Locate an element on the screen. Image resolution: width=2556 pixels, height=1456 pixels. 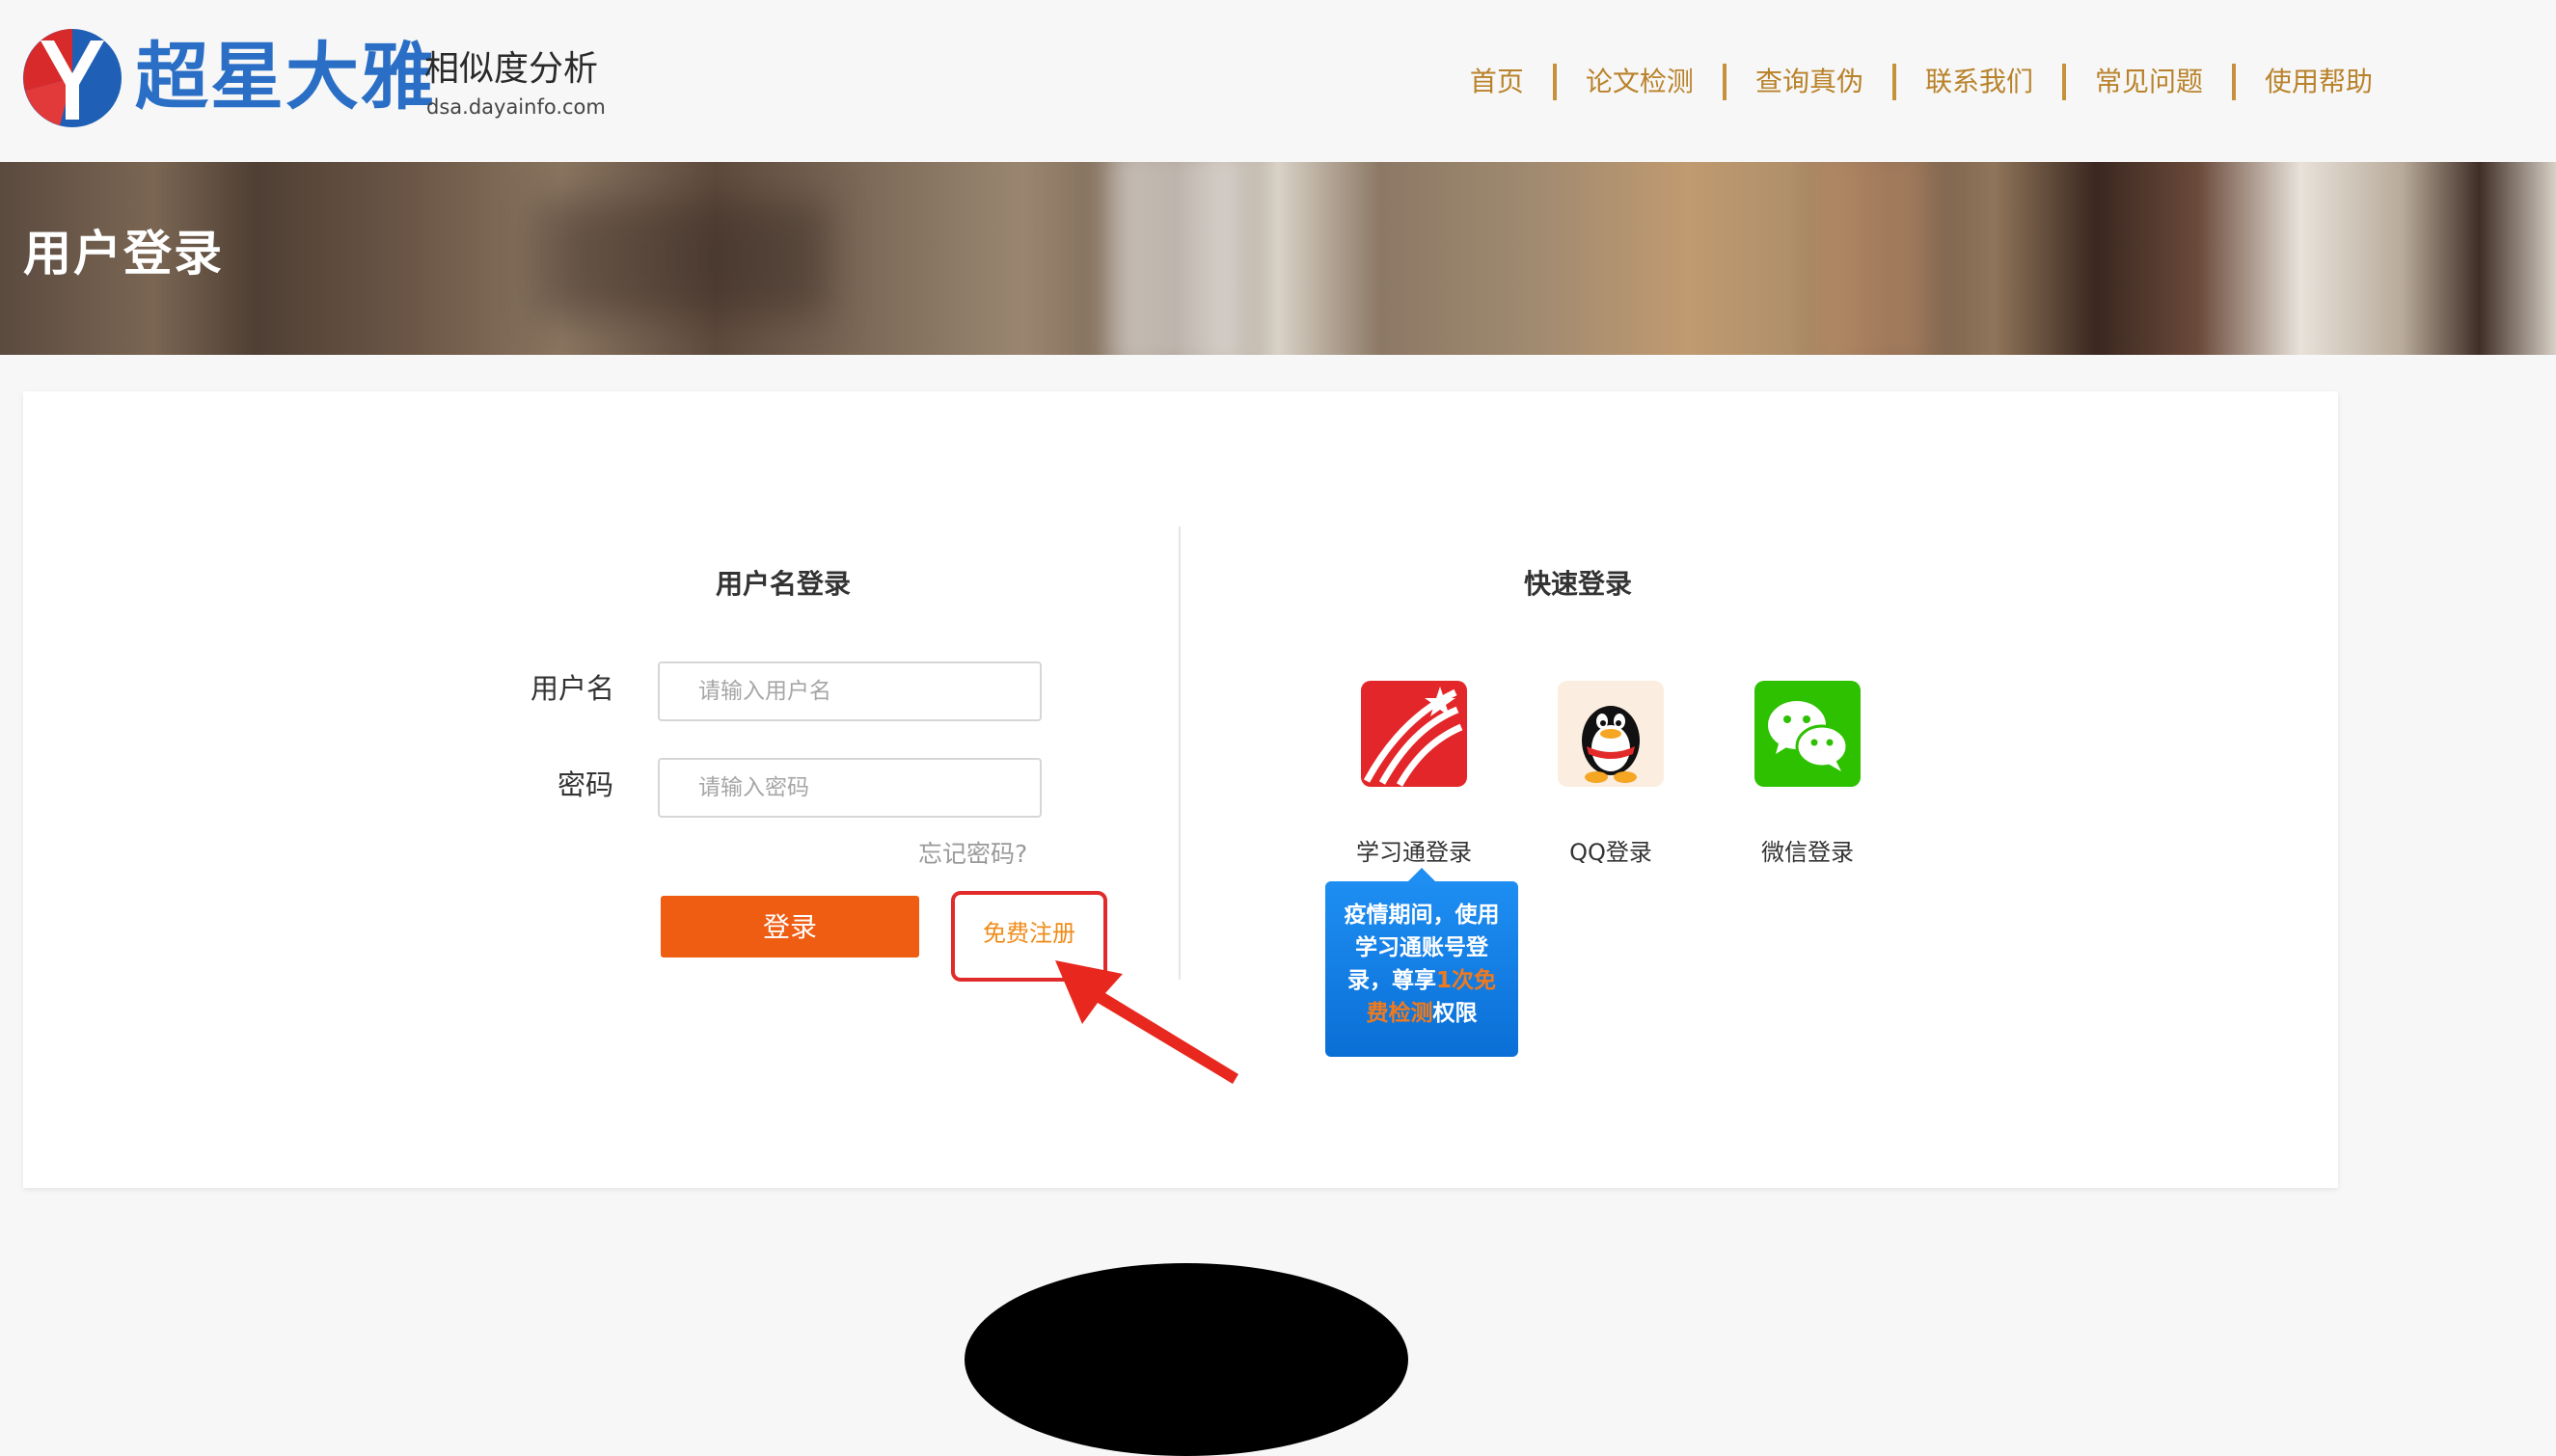
xuexitong-icon is located at coordinates (1414, 734).